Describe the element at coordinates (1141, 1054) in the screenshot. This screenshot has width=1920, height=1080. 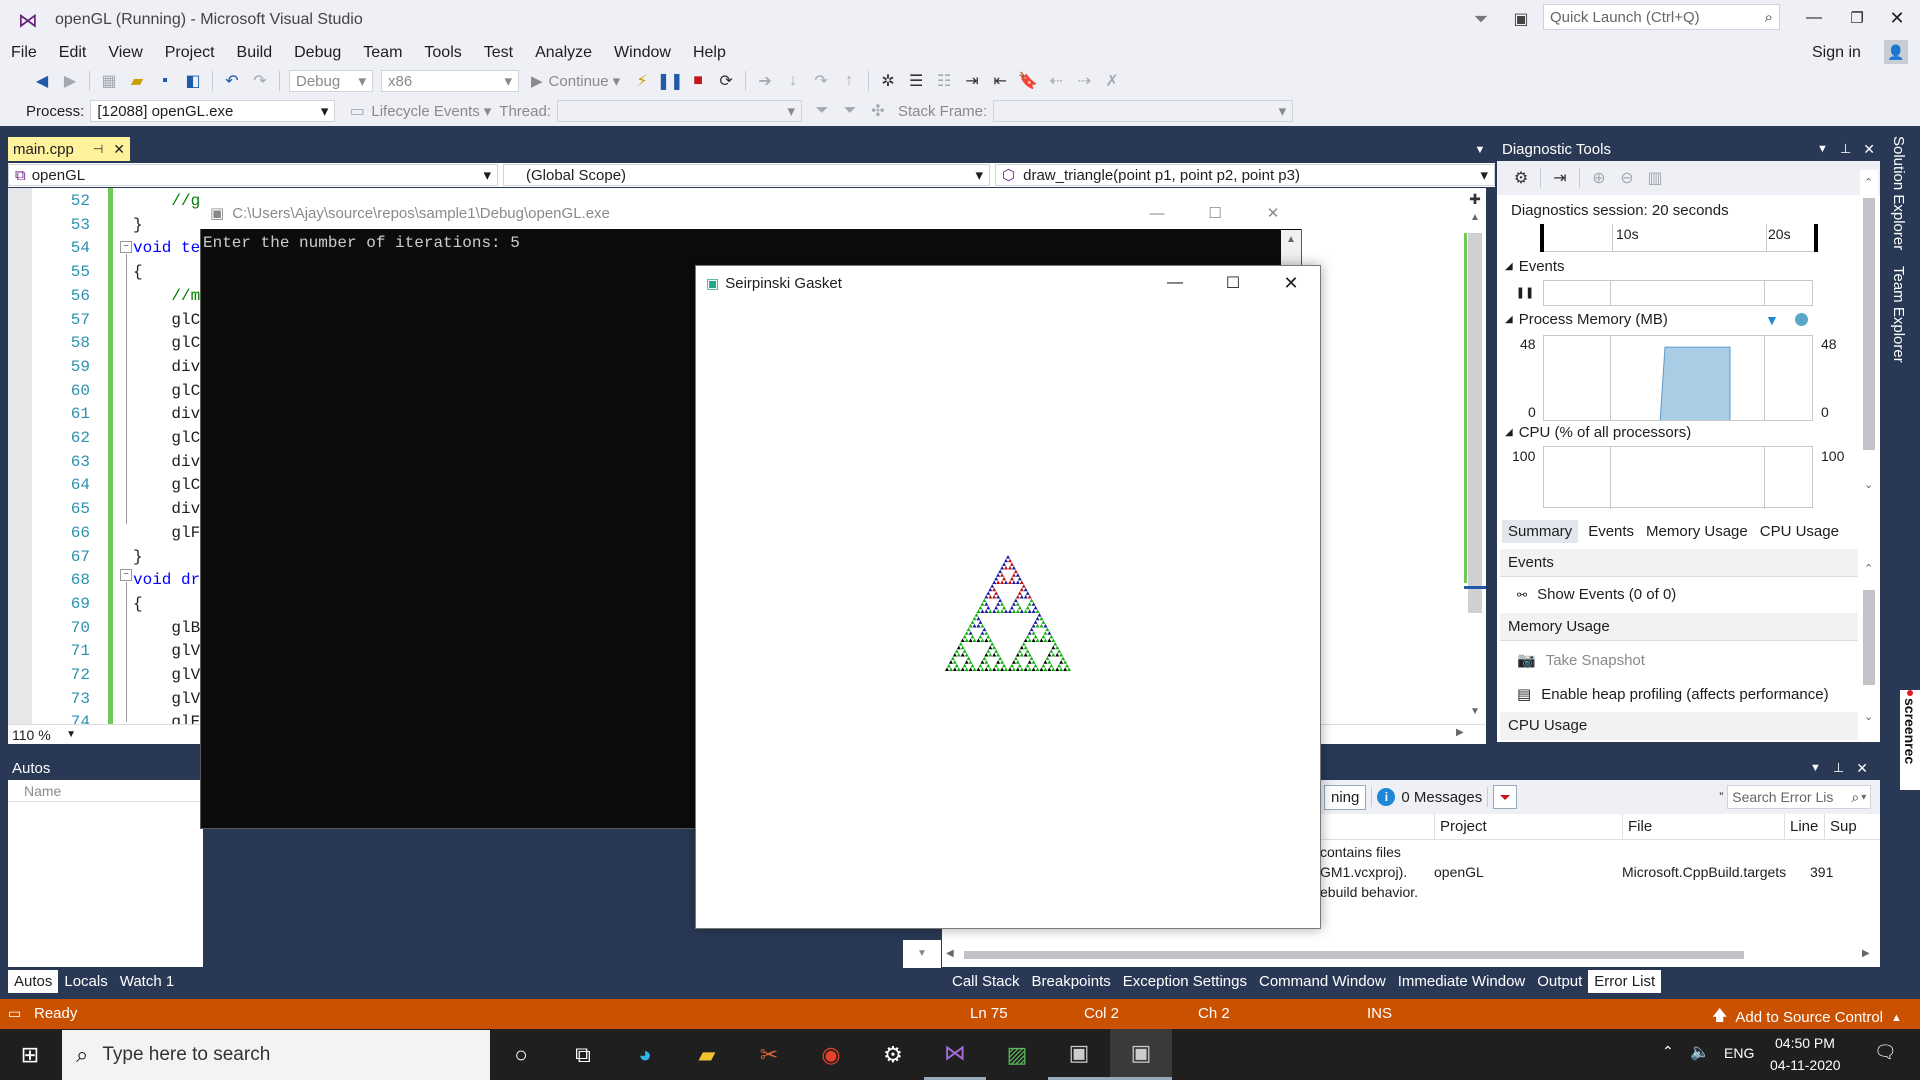
I see `opengl-app-icon: ▣` at that location.